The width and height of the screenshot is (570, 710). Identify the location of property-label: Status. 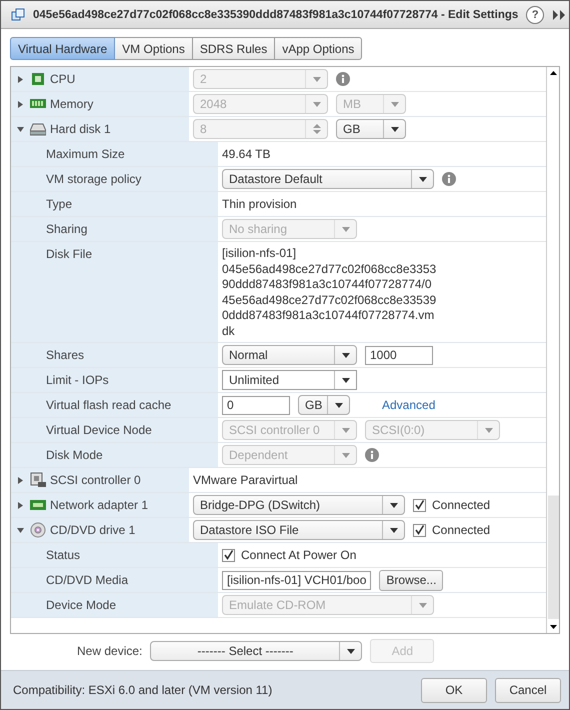
(63, 555).